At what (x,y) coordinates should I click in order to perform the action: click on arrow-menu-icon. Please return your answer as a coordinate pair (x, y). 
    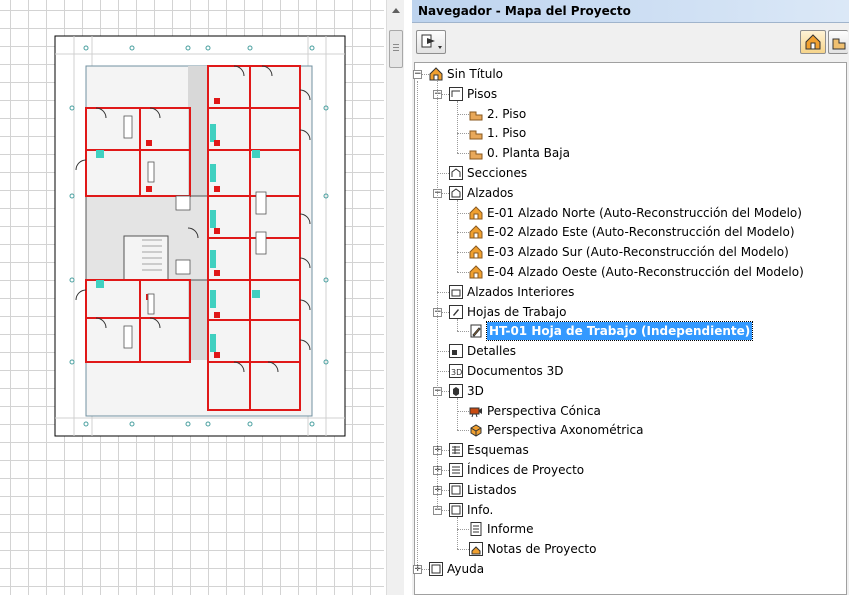
    Looking at the image, I should click on (431, 41).